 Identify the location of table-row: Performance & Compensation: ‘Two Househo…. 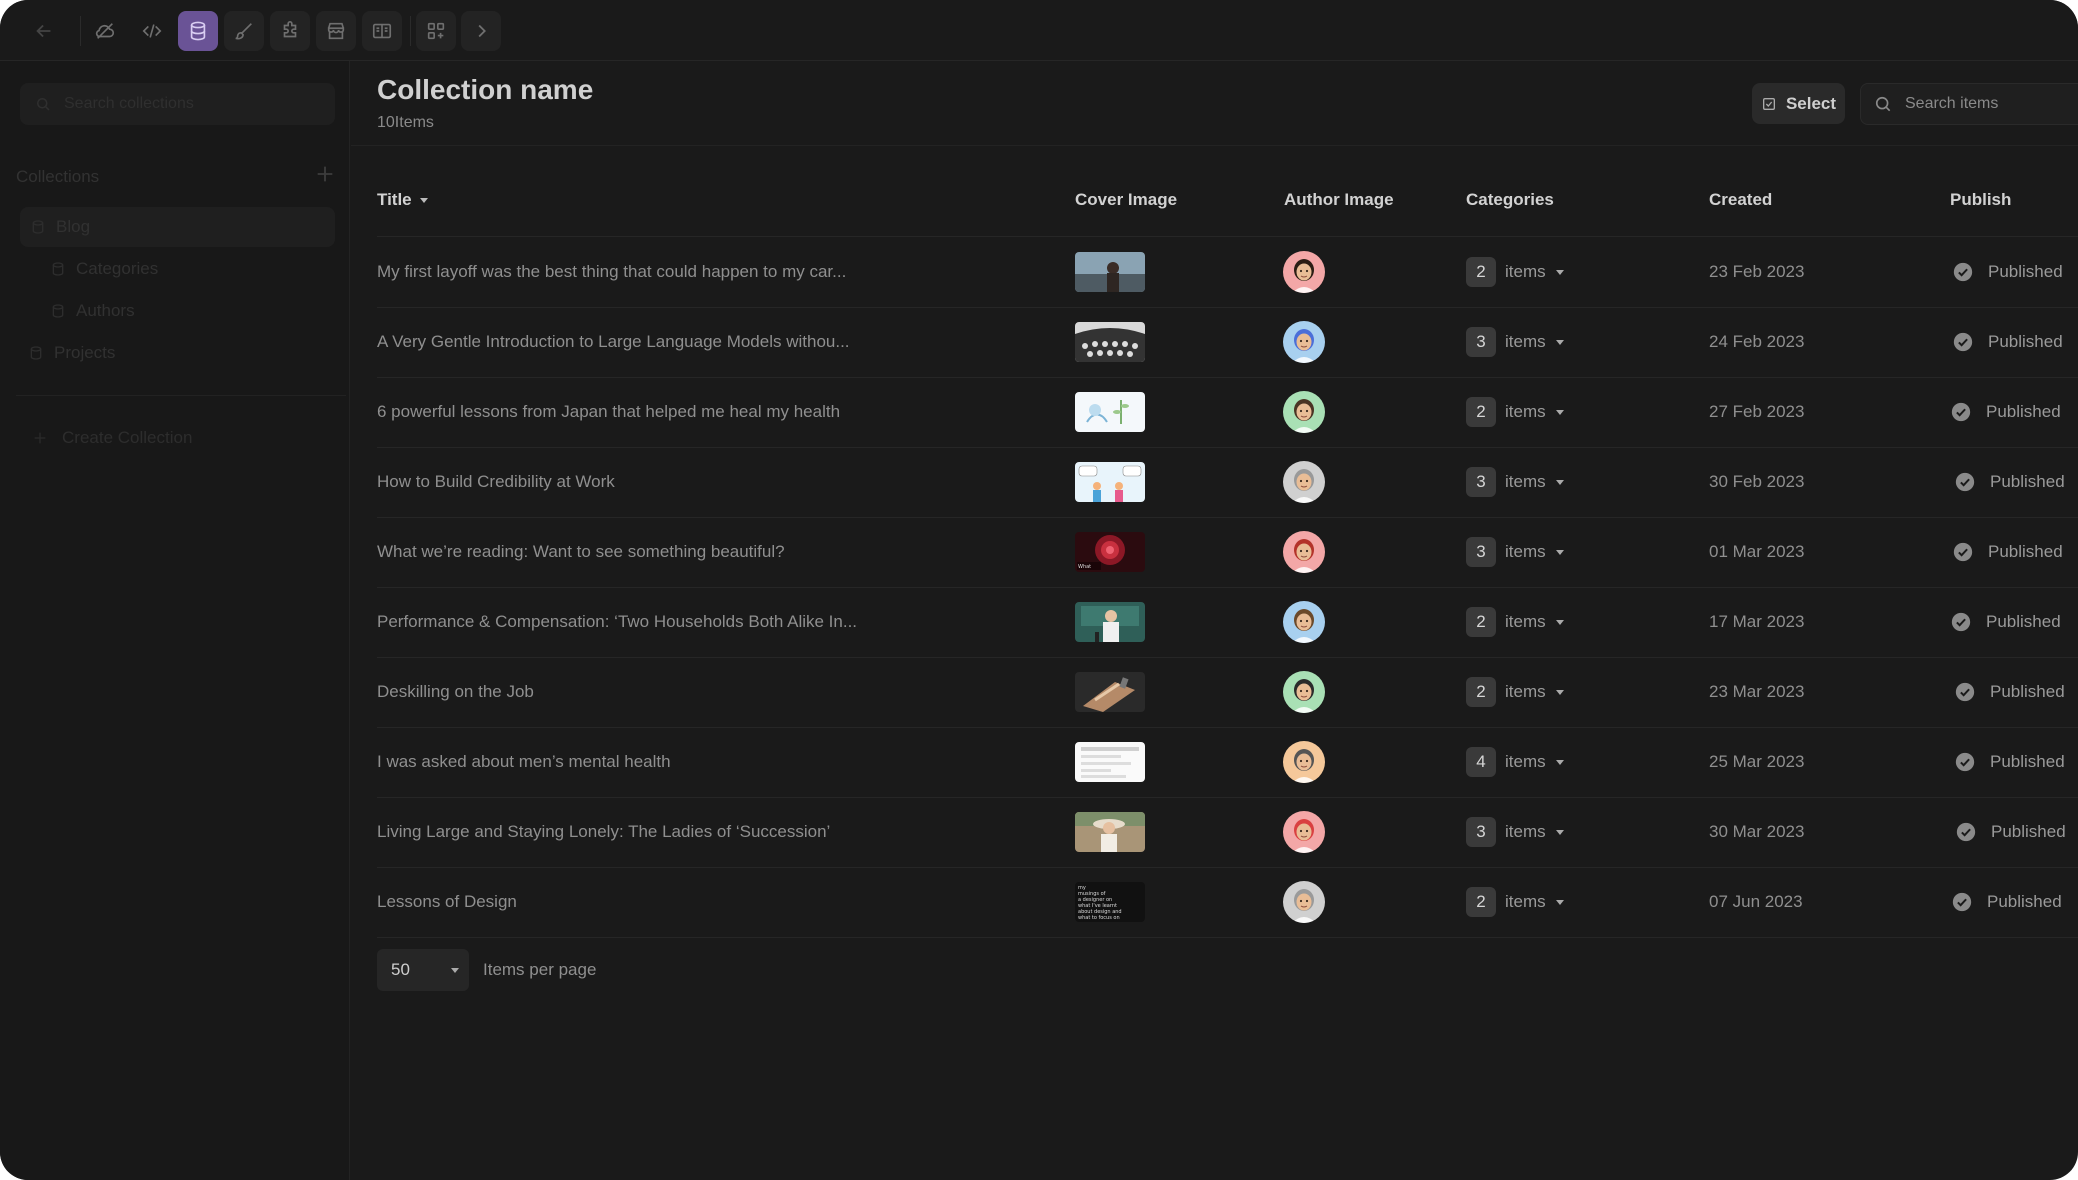
(1039, 622).